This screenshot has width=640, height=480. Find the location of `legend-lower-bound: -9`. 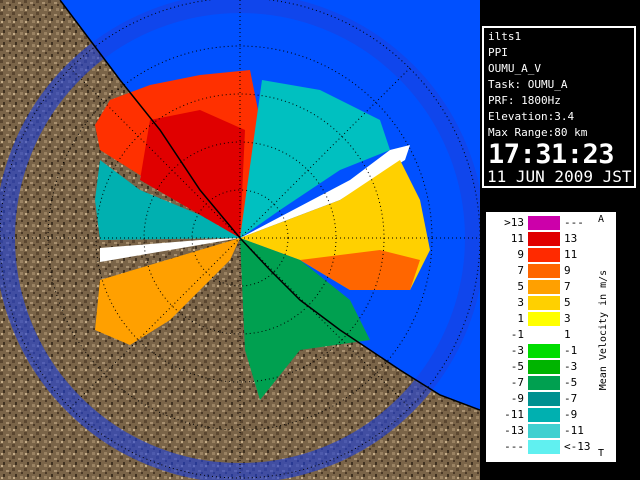

legend-lower-bound: -9 is located at coordinates (517, 398).